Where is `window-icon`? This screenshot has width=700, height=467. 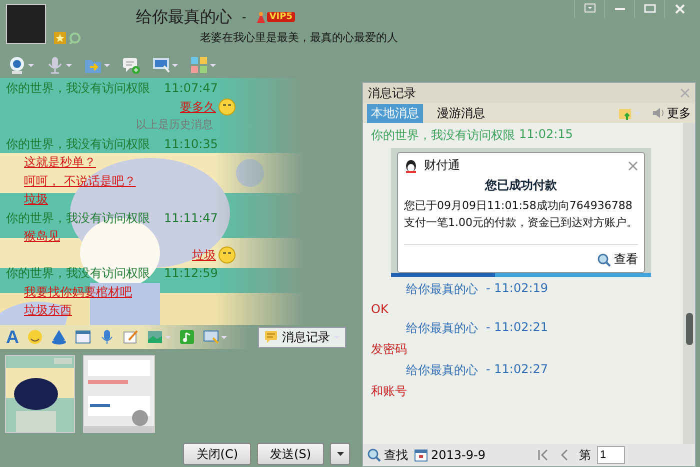 window-icon is located at coordinates (83, 337).